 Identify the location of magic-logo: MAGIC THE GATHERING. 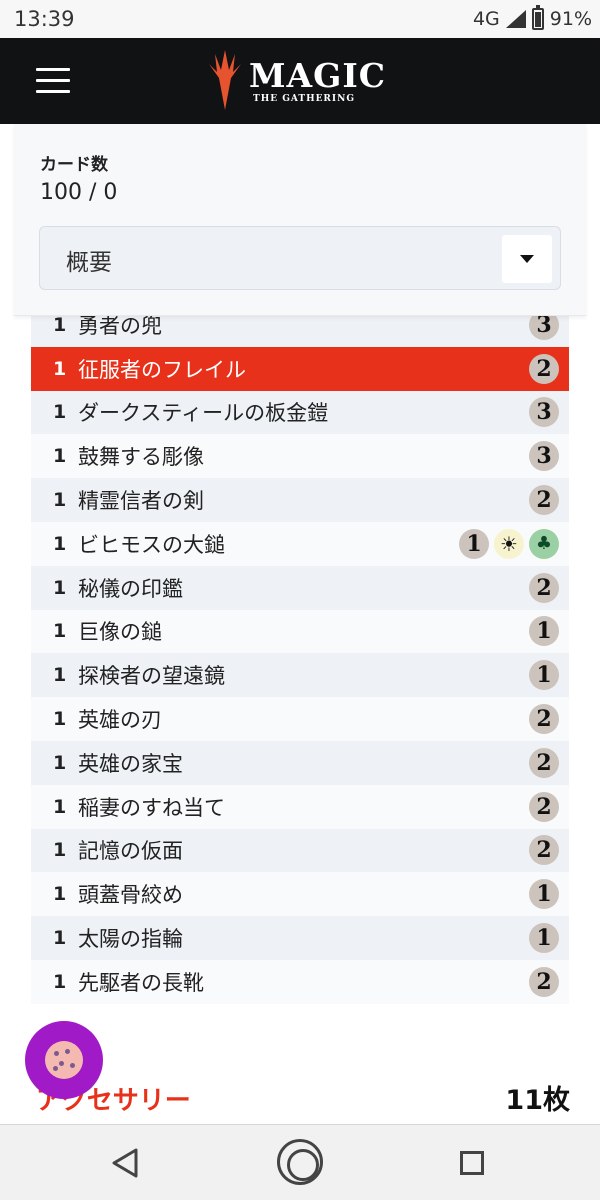
(305, 81).